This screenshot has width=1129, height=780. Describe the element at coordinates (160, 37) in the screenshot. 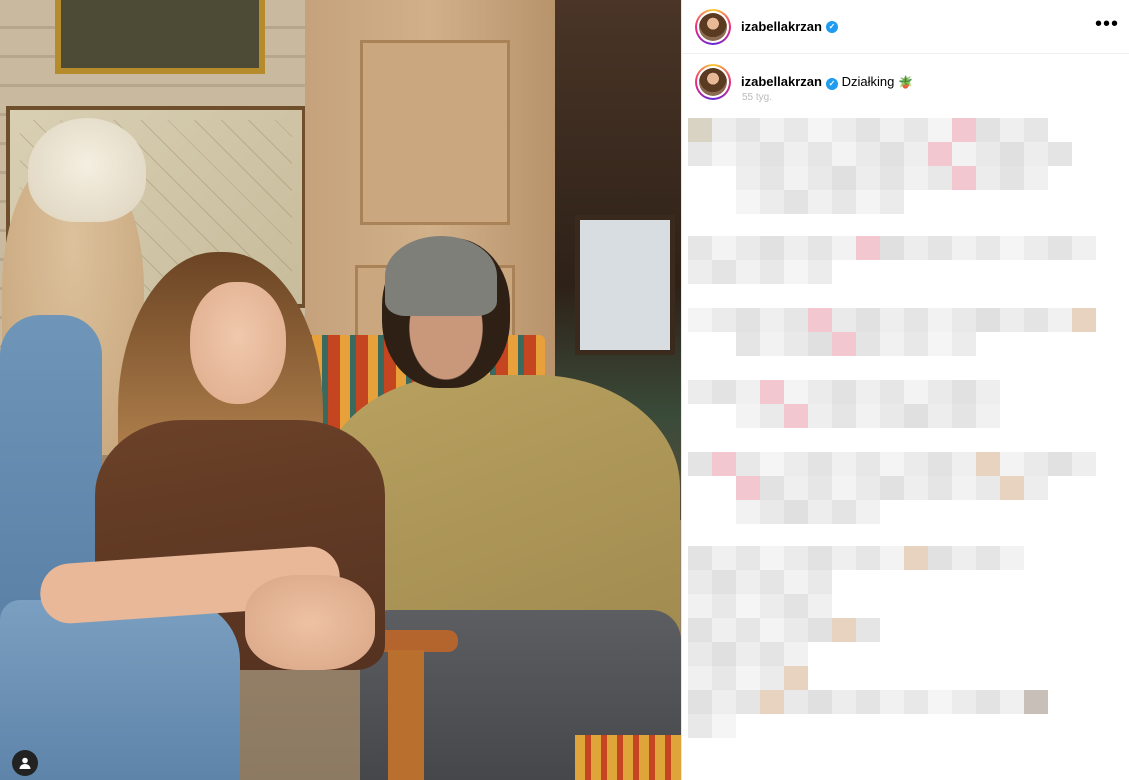

I see `framed-painting` at that location.